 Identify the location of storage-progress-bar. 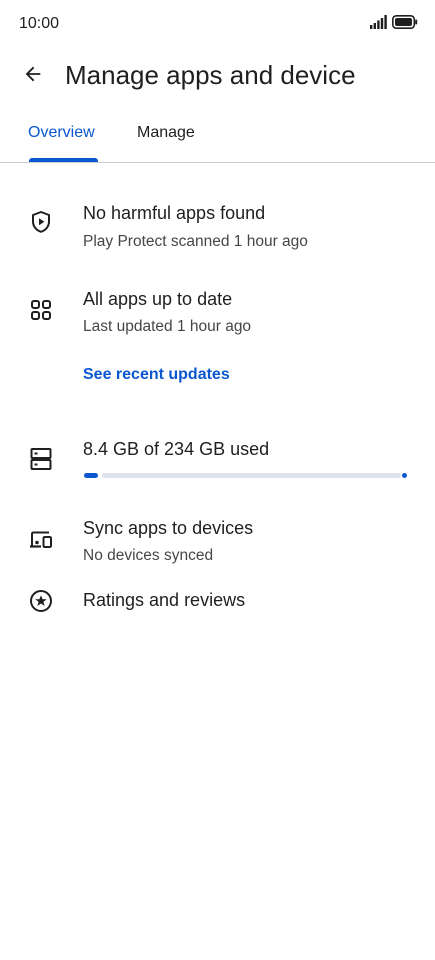
(245, 475).